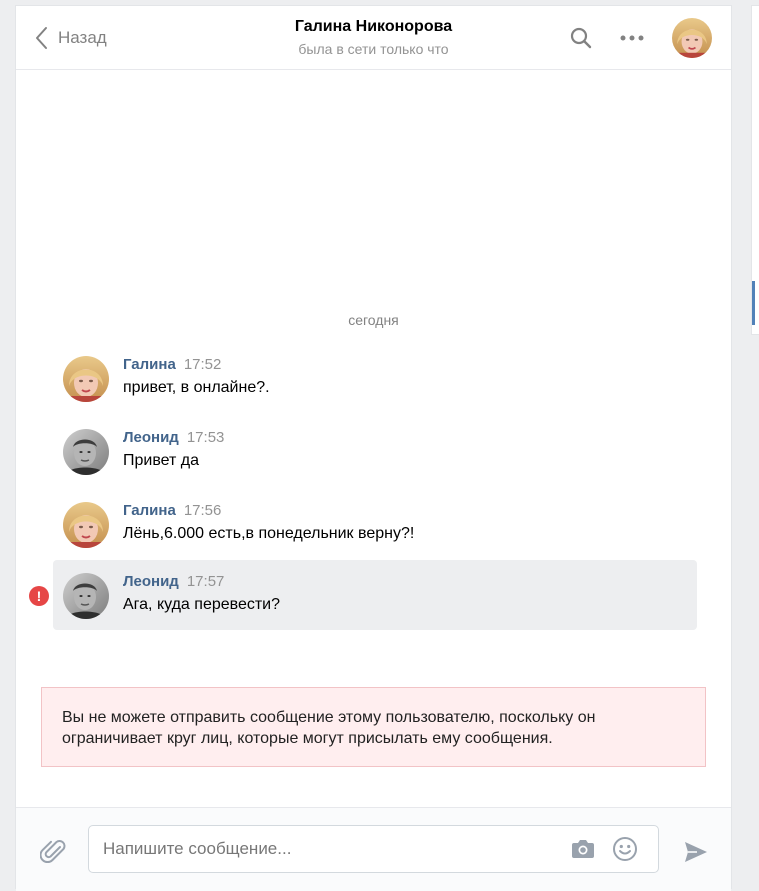 Image resolution: width=759 pixels, height=891 pixels. What do you see at coordinates (205, 581) in the screenshot?
I see `message-time: 17:57` at bounding box center [205, 581].